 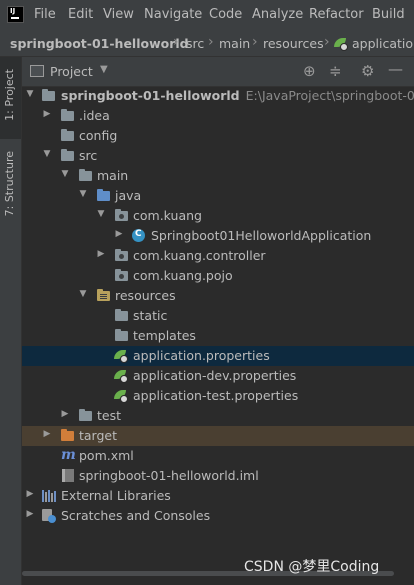 I want to click on tree-node-pom: m pom.xml, so click(x=218, y=456).